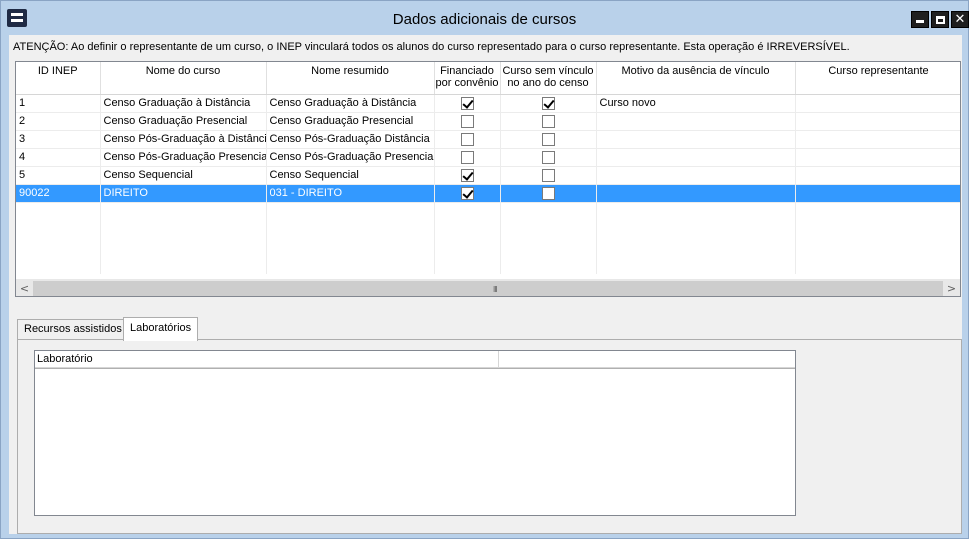 Image resolution: width=969 pixels, height=539 pixels. I want to click on minimize-button, so click(920, 19).